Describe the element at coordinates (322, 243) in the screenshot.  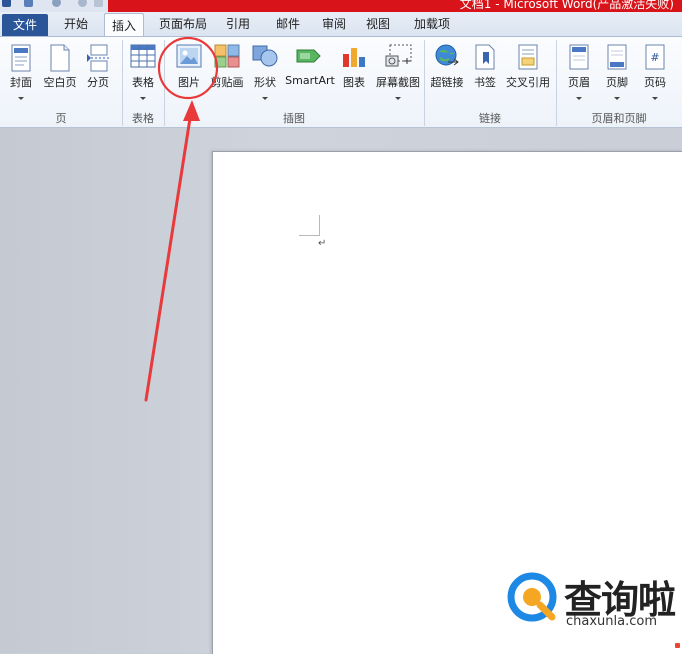
I see `paragraph-mark: ↵` at that location.